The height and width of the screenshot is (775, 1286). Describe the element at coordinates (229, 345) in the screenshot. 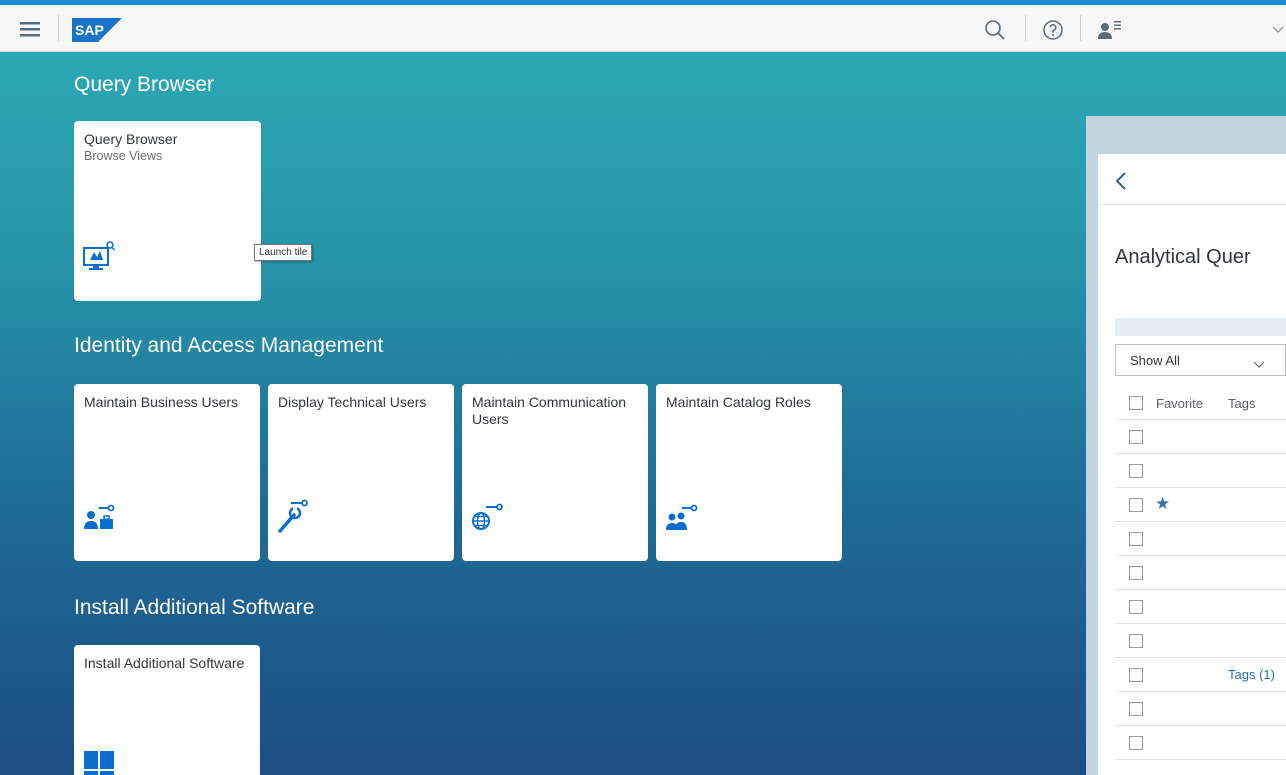

I see `group-title-identity-access: Identity and Access Management` at that location.